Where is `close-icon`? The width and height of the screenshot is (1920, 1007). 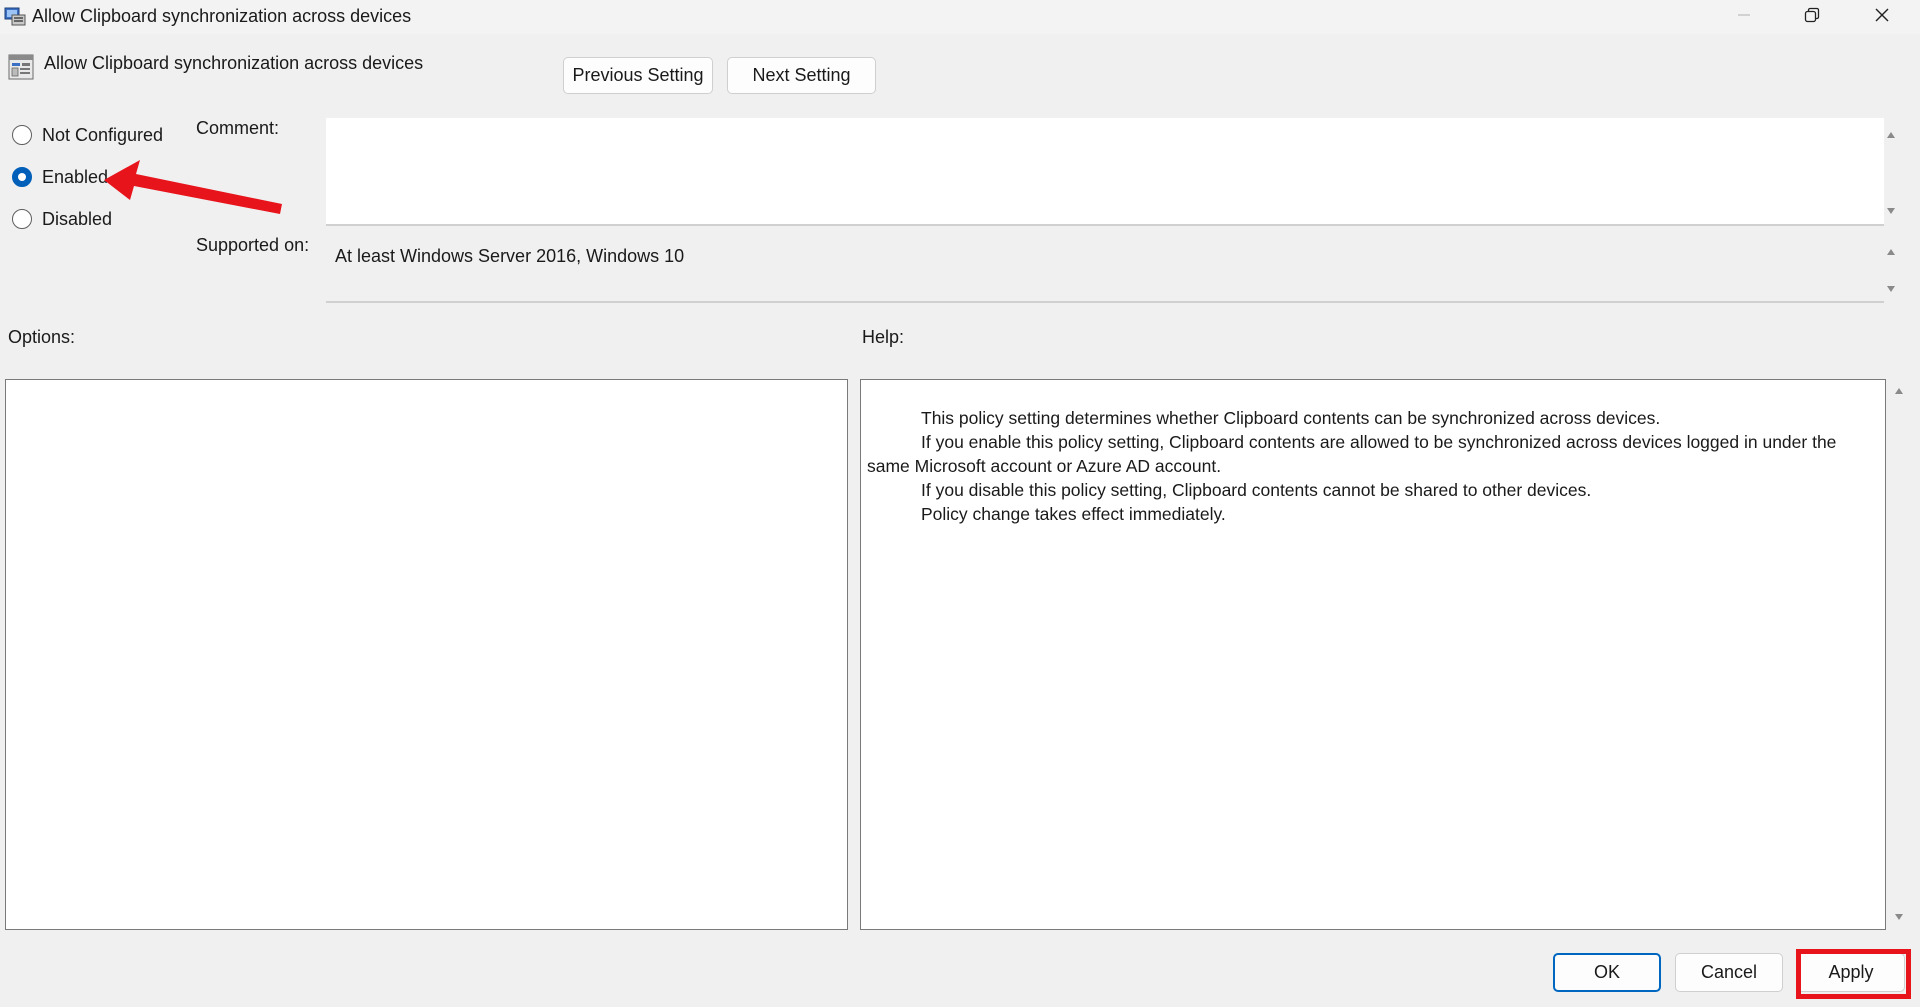 close-icon is located at coordinates (1882, 17).